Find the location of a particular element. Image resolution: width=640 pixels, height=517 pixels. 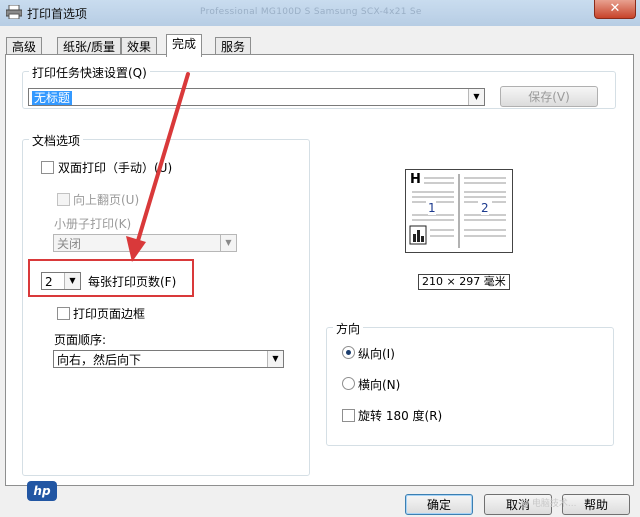

preview-page-2: 2 is located at coordinates (485, 208).